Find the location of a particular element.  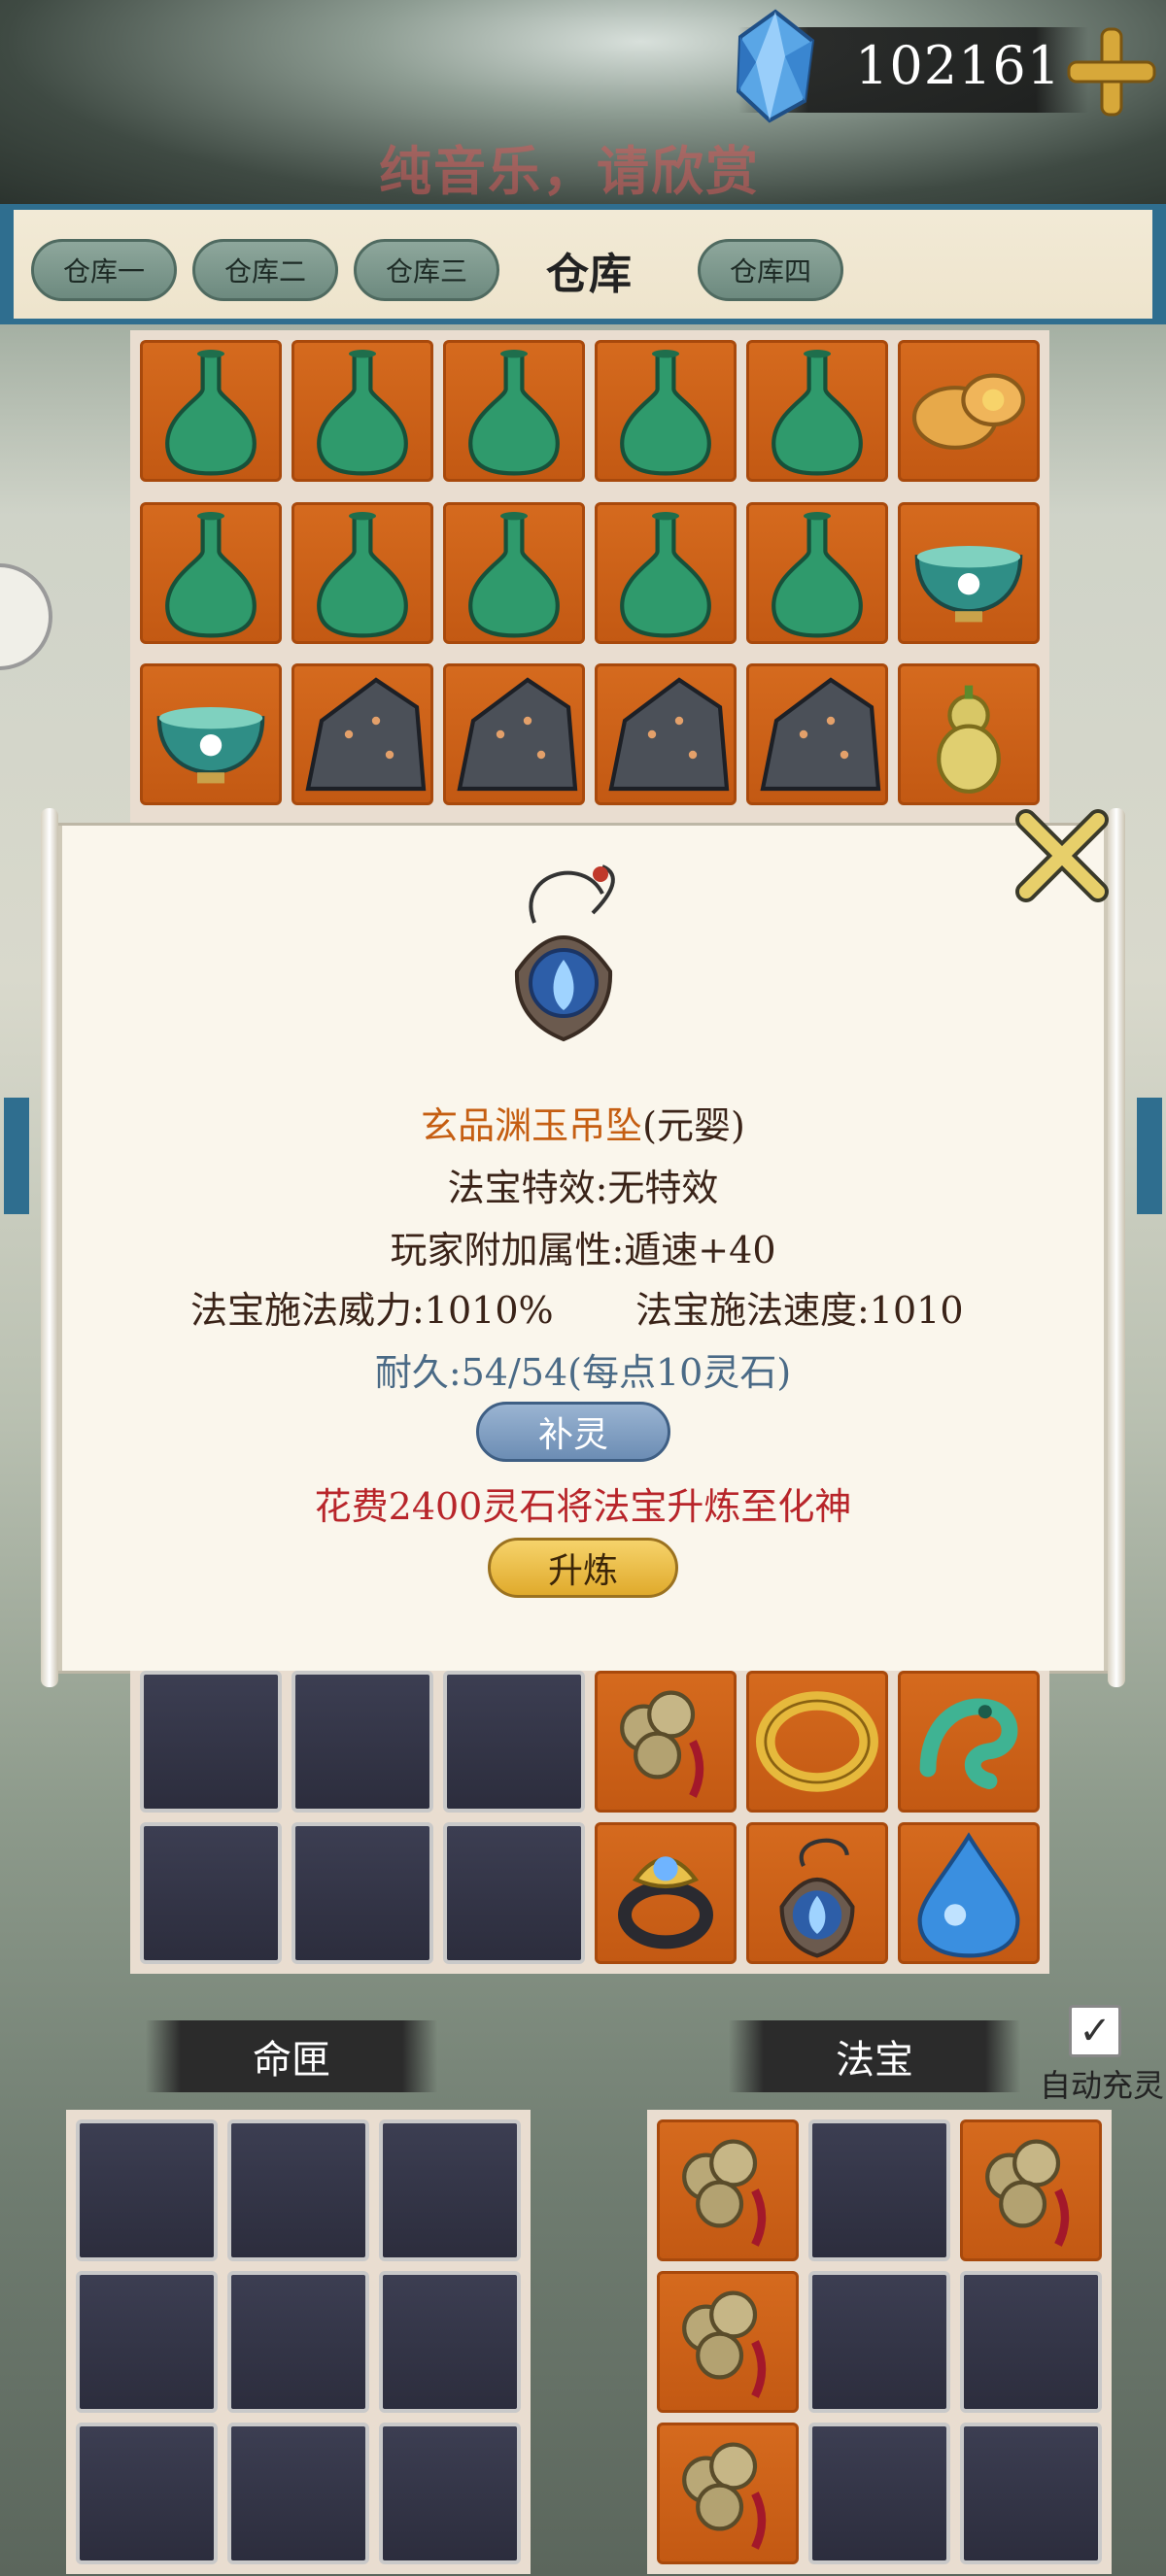

auto-refill-checkbox: ✓ is located at coordinates (1095, 2031).